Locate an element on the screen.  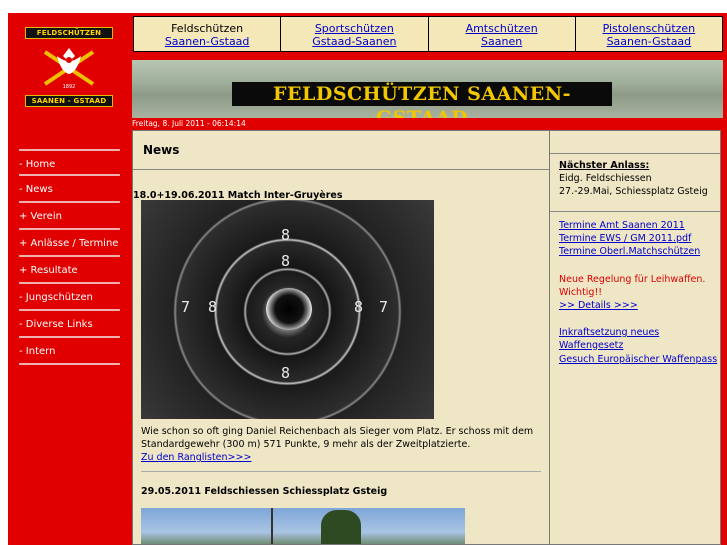
topnav-amtschuetzen: Amtschützen Saanen is located at coordinates (502, 34).